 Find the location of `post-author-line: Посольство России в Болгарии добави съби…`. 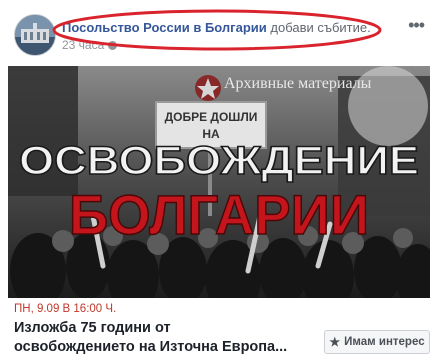

post-author-line: Посольство России в Болгарии добави съби… is located at coordinates (216, 27).